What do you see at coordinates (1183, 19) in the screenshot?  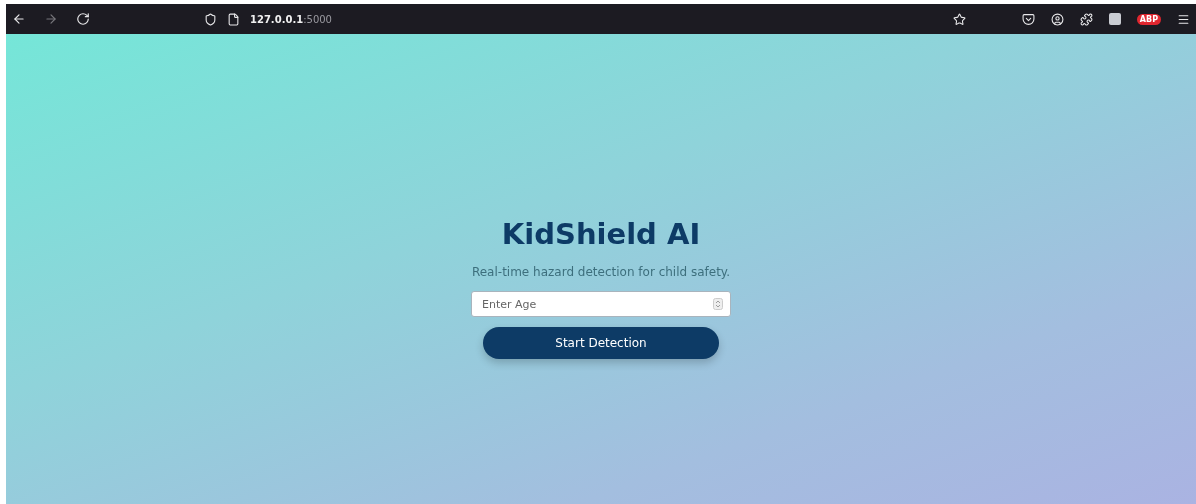 I see `menu-icon` at bounding box center [1183, 19].